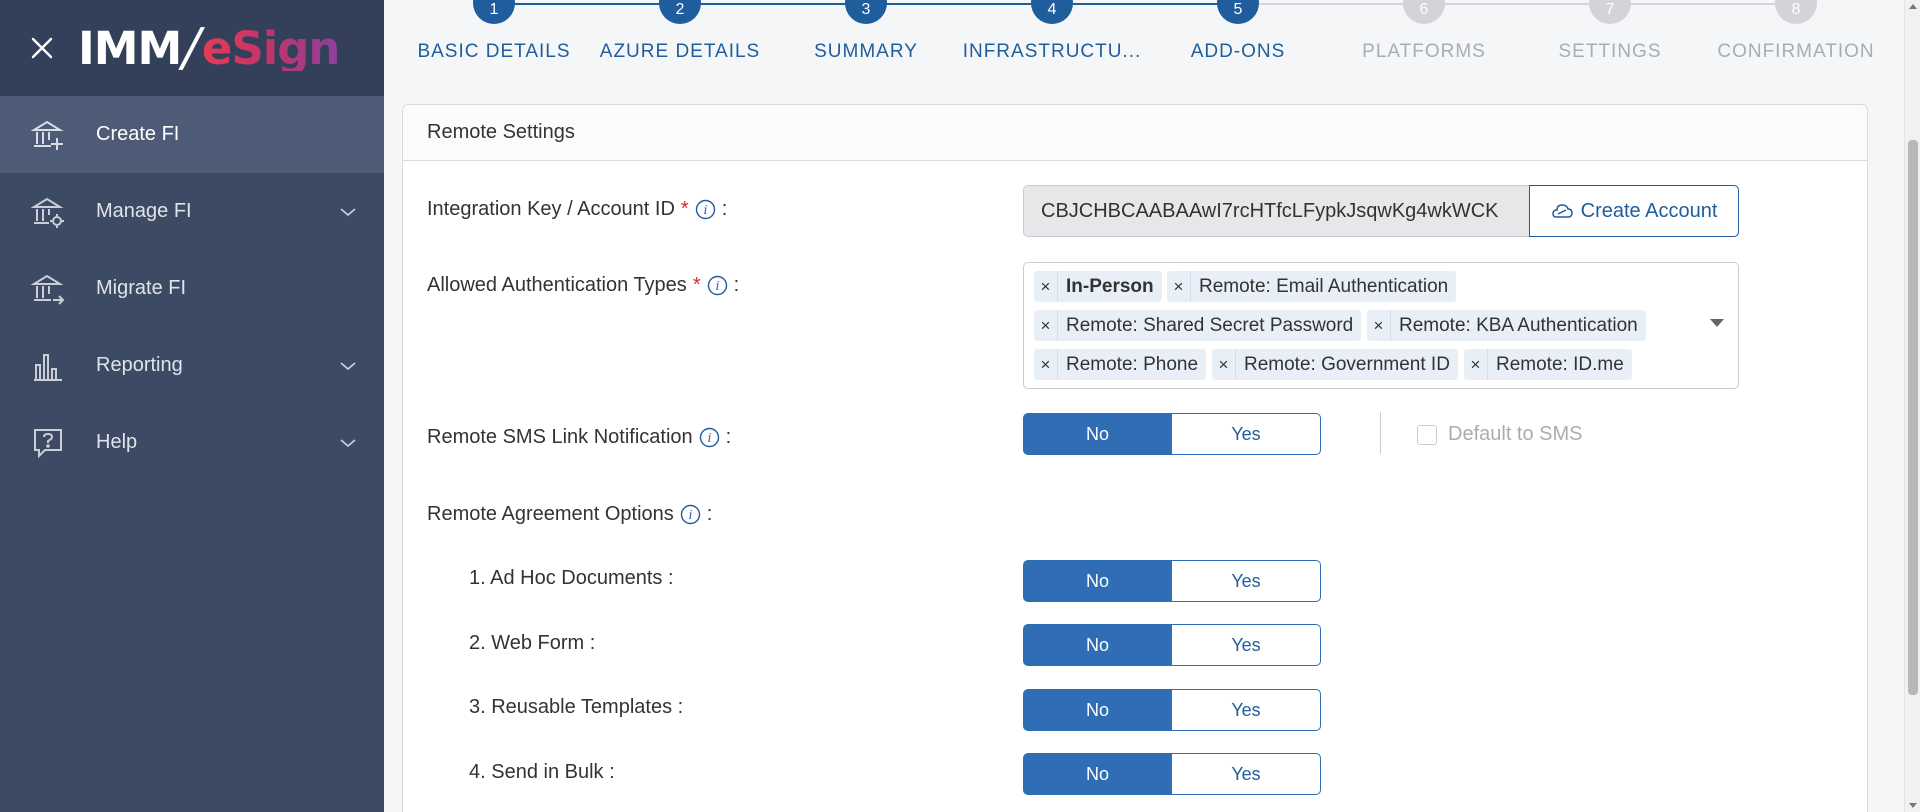 The image size is (1920, 812). I want to click on step-number: 2, so click(680, 12).